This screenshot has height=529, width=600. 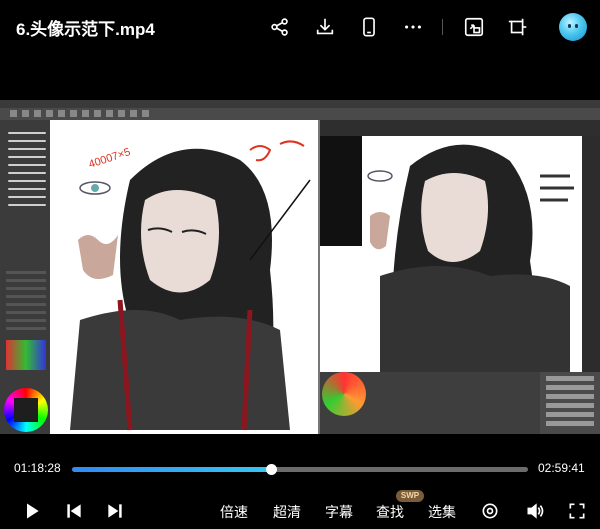 What do you see at coordinates (300, 469) in the screenshot?
I see `progress-track` at bounding box center [300, 469].